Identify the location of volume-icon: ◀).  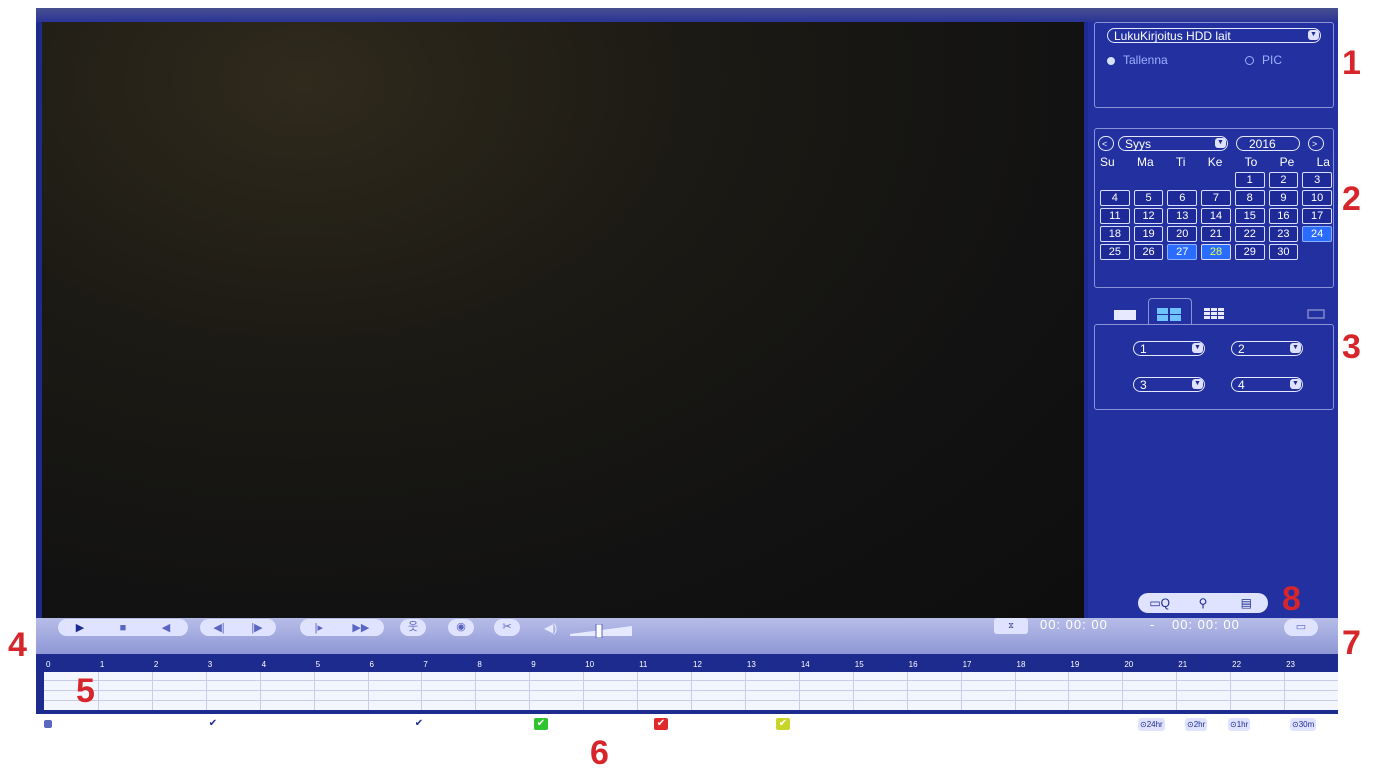
(550, 628).